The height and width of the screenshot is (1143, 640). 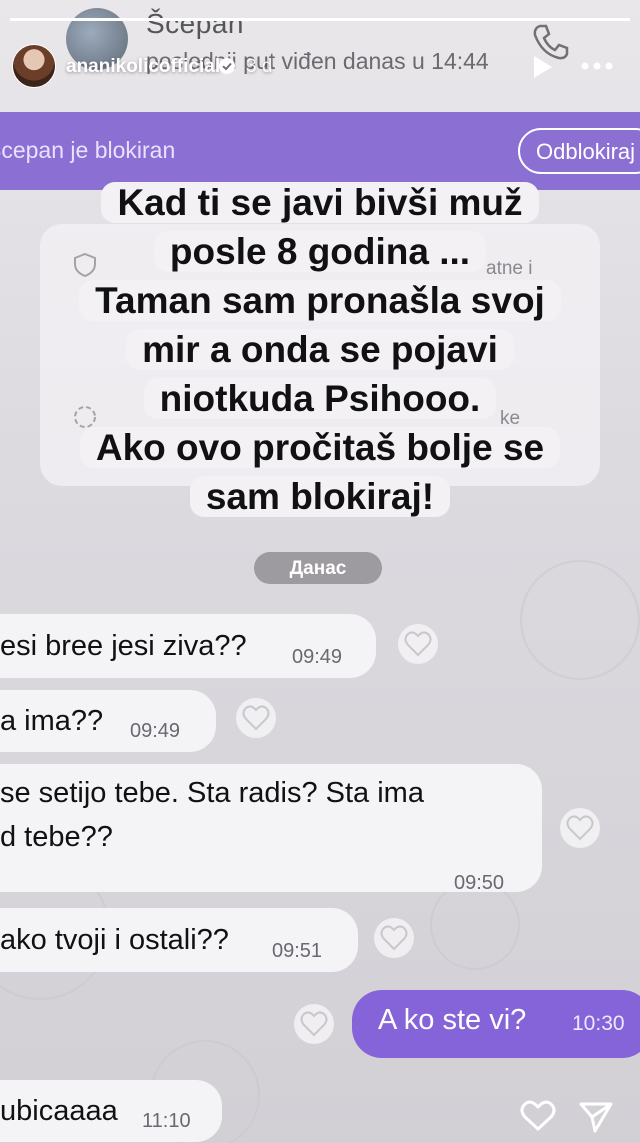 What do you see at coordinates (320, 202) in the screenshot?
I see `caption-line: Kad ti se javi bivši muž` at bounding box center [320, 202].